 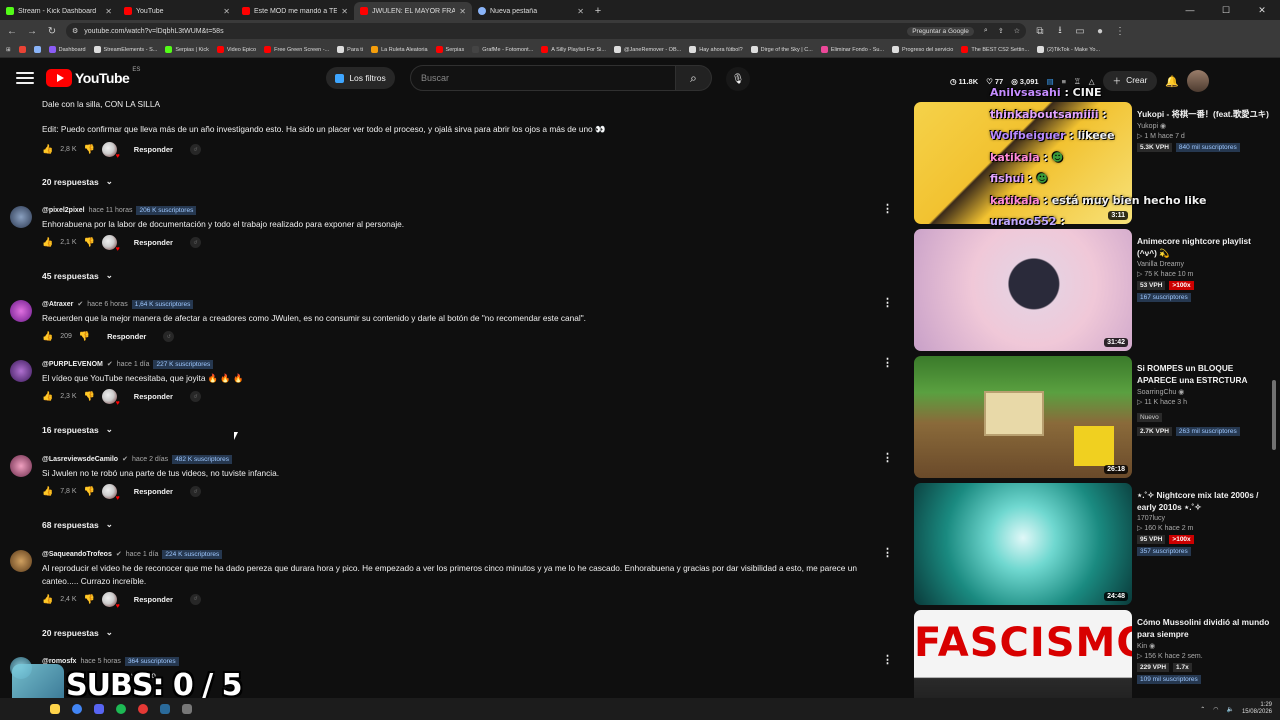 I want to click on search-input: Buscar, so click(x=543, y=78).